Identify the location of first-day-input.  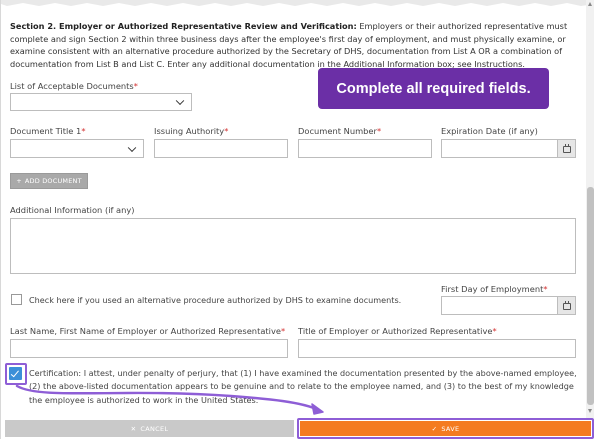
(508, 305).